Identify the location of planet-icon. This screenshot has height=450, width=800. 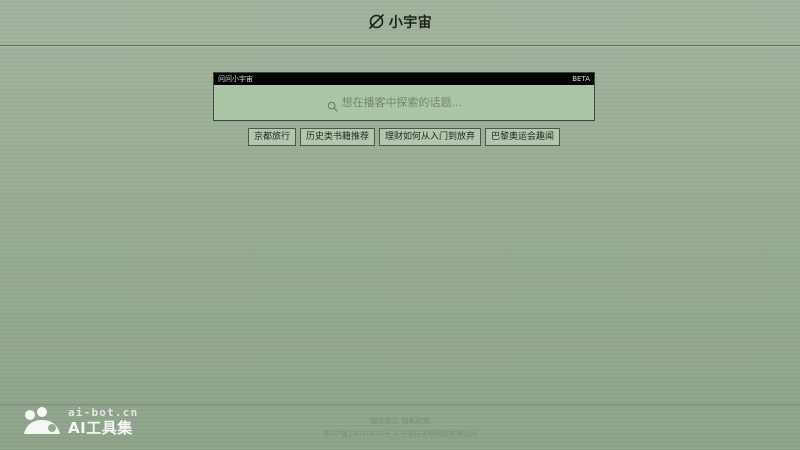
(376, 21).